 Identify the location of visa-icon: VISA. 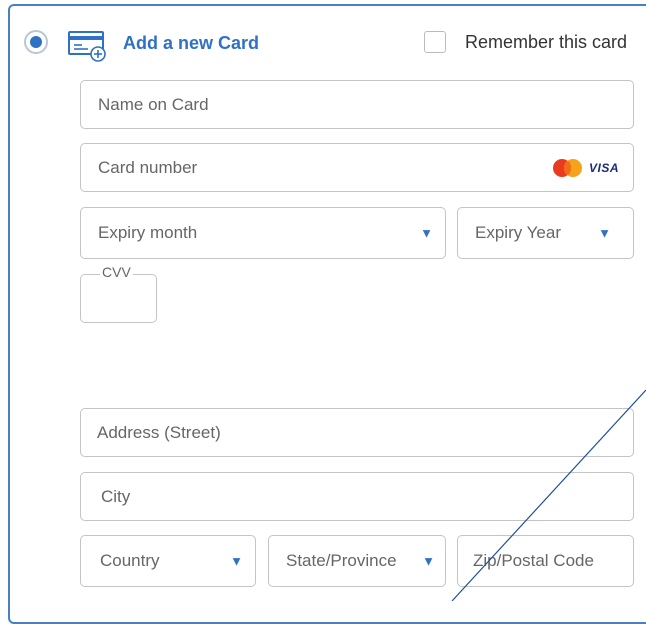
(603, 167).